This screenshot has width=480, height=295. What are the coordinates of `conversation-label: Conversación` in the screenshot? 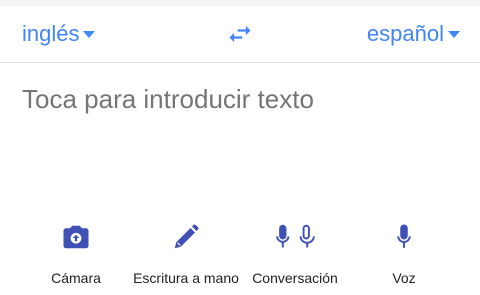 It's located at (295, 278).